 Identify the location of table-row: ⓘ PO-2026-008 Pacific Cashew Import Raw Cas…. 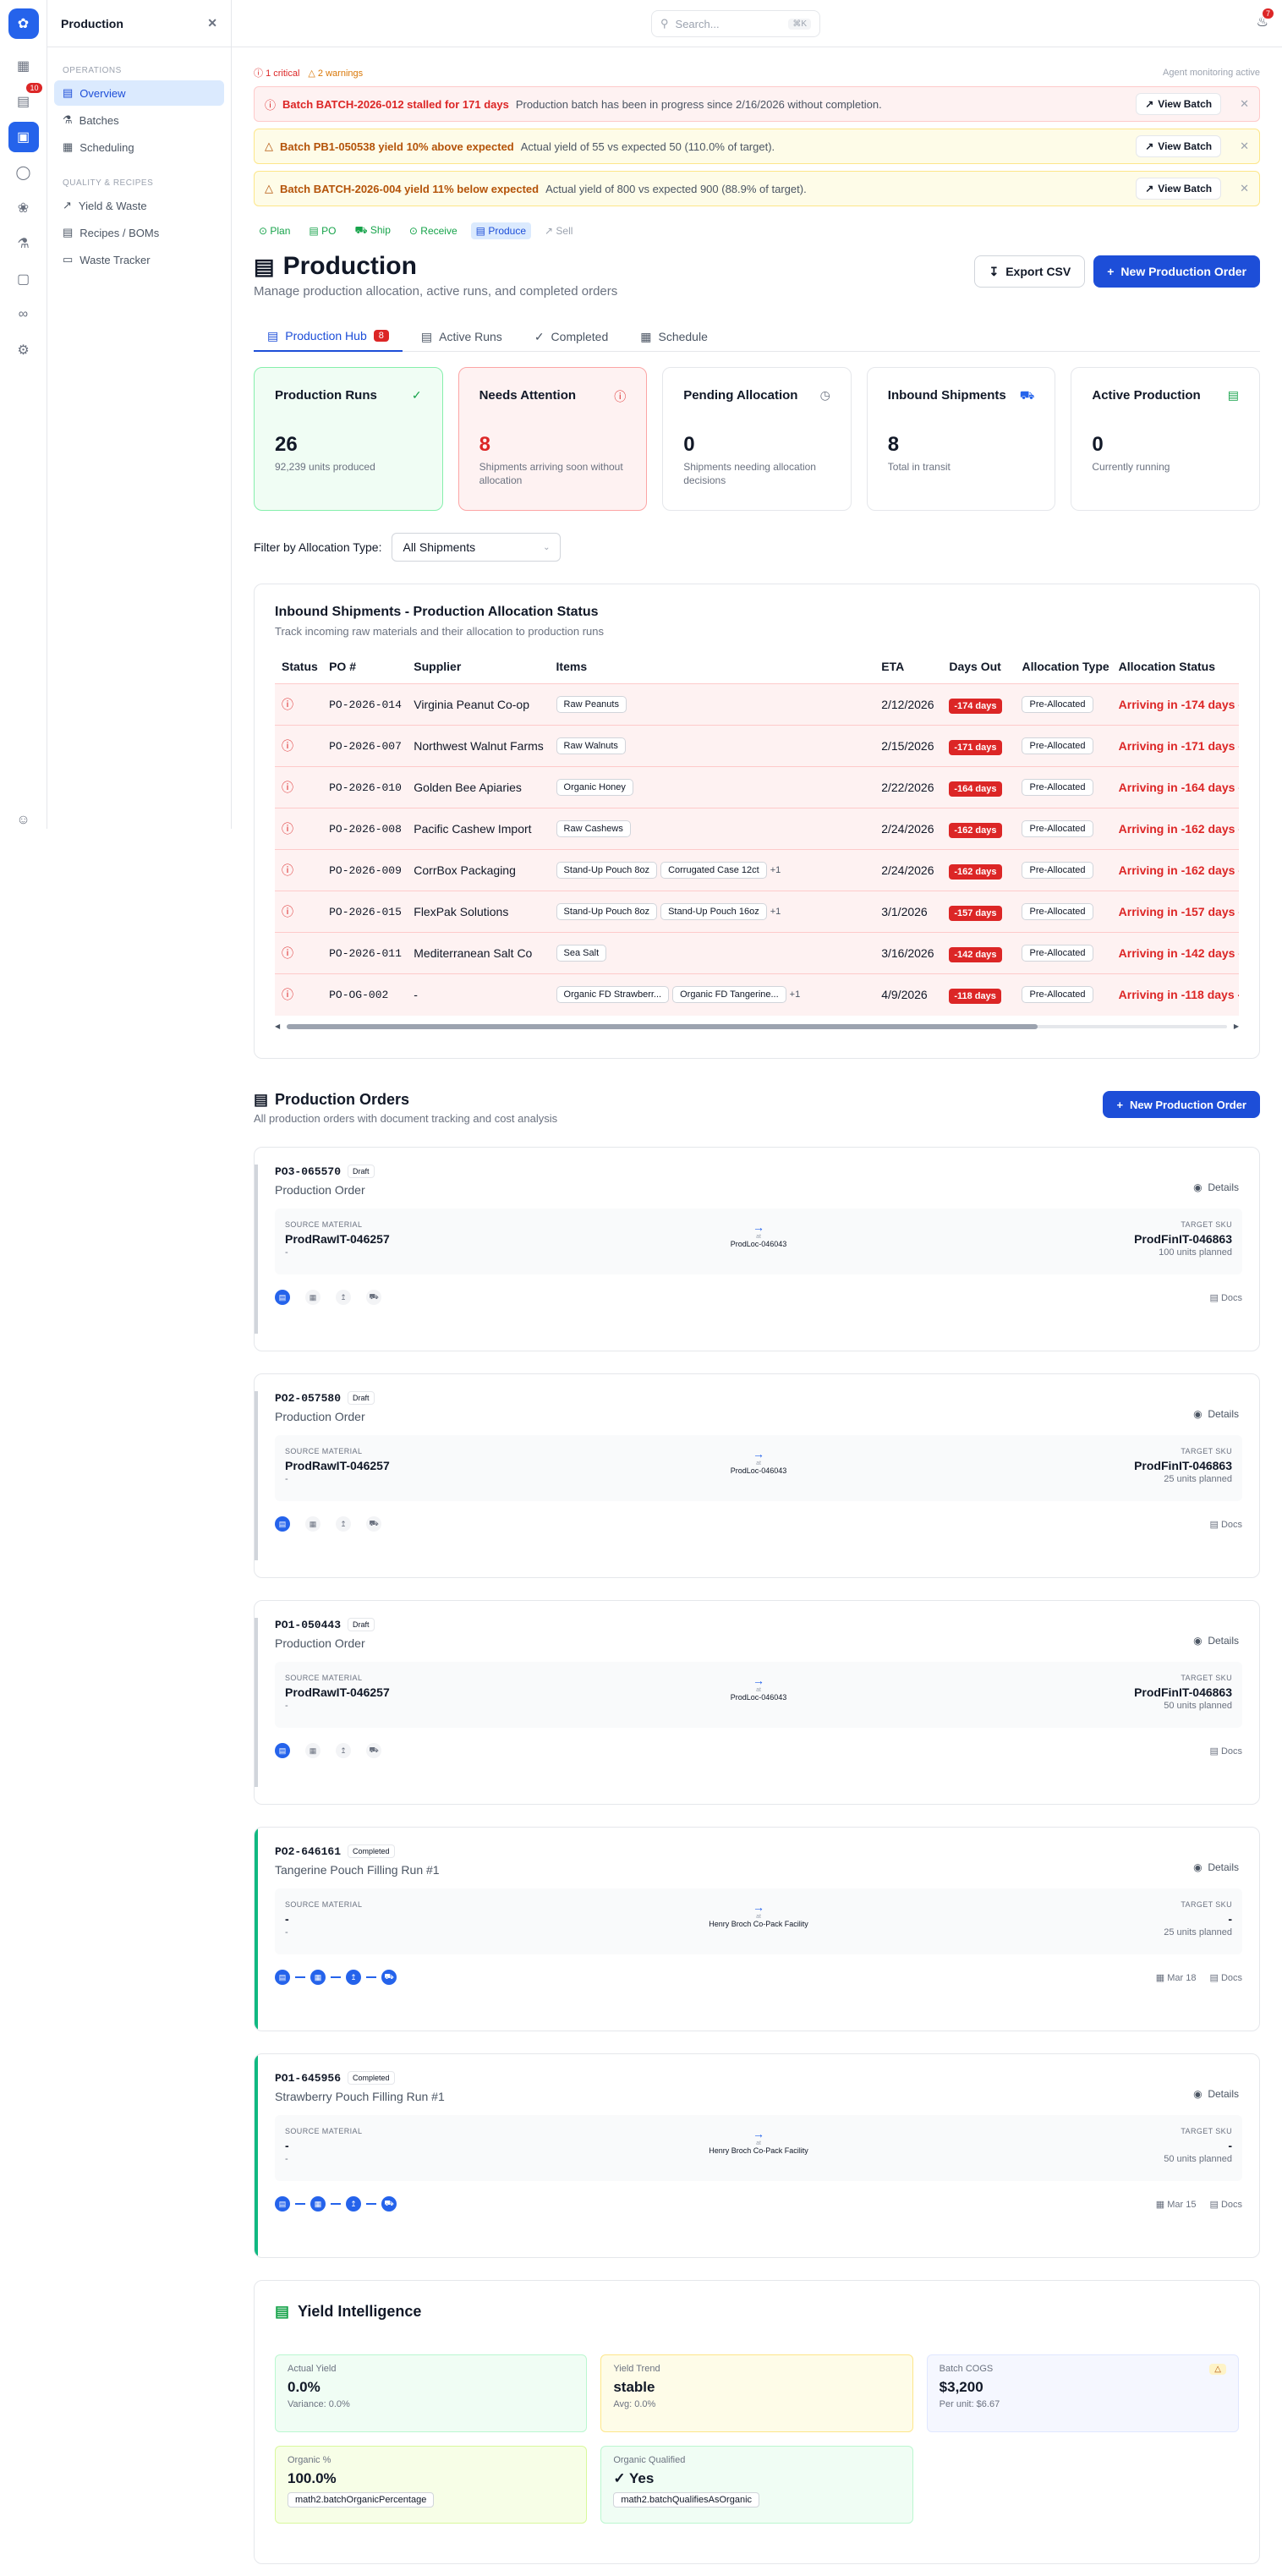
(757, 829).